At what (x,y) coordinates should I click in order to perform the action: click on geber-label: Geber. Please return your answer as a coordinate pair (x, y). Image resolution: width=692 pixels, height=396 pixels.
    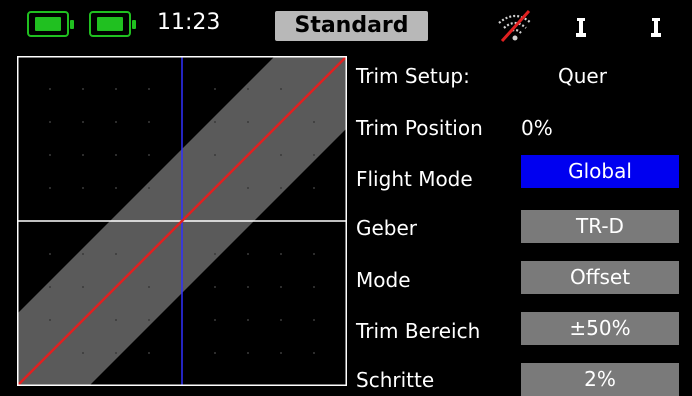
    Looking at the image, I should click on (387, 228).